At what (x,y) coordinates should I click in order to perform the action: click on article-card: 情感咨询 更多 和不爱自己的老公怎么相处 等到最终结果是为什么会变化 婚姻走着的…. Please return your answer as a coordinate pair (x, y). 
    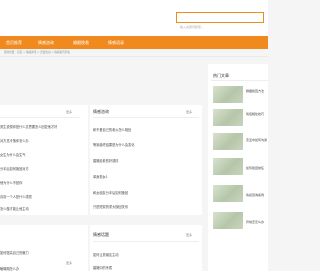
    Looking at the image, I should click on (146, 160).